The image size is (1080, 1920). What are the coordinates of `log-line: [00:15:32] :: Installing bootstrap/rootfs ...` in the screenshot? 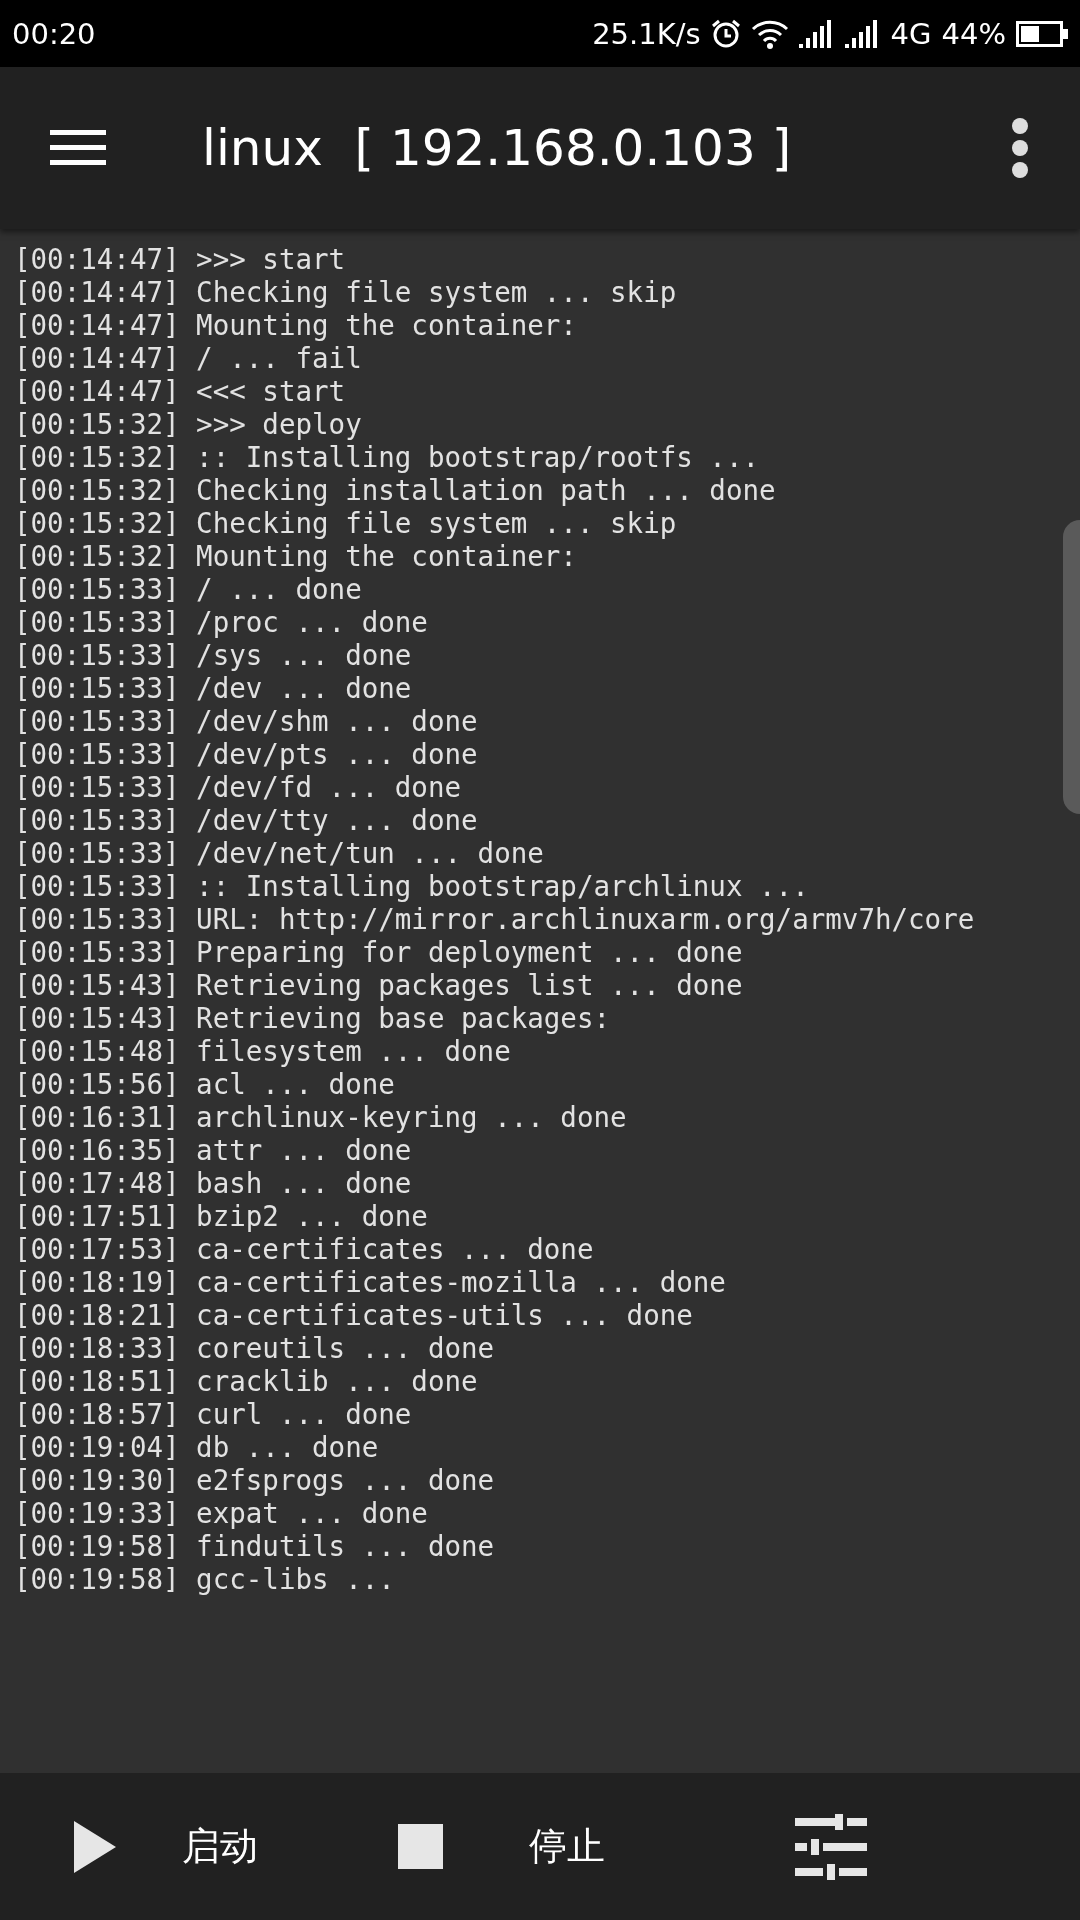 It's located at (387, 457).